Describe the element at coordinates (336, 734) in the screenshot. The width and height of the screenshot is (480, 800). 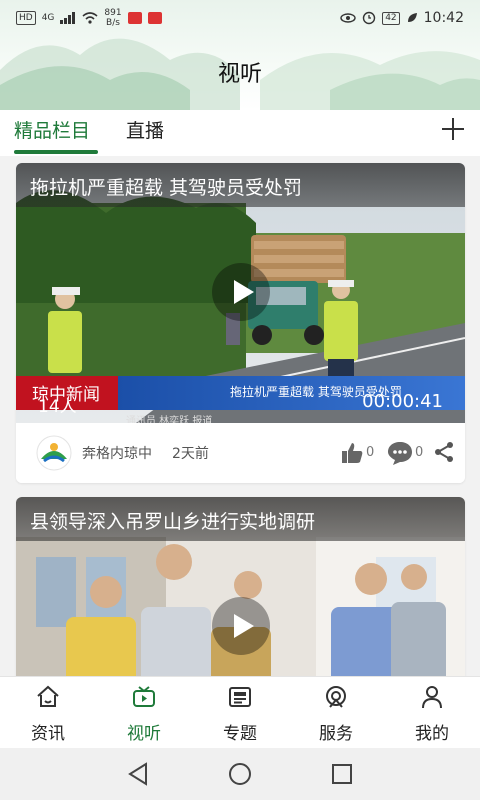
I see `nav-label: 服务` at that location.